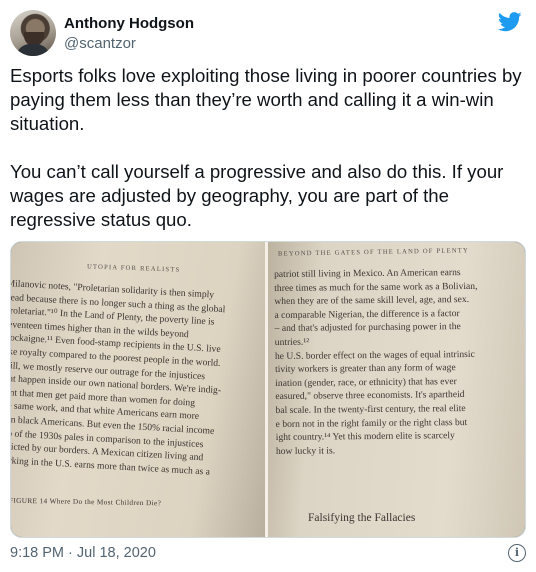  I want to click on running-head: UTOPIA FOR REALISTS, so click(133, 268).